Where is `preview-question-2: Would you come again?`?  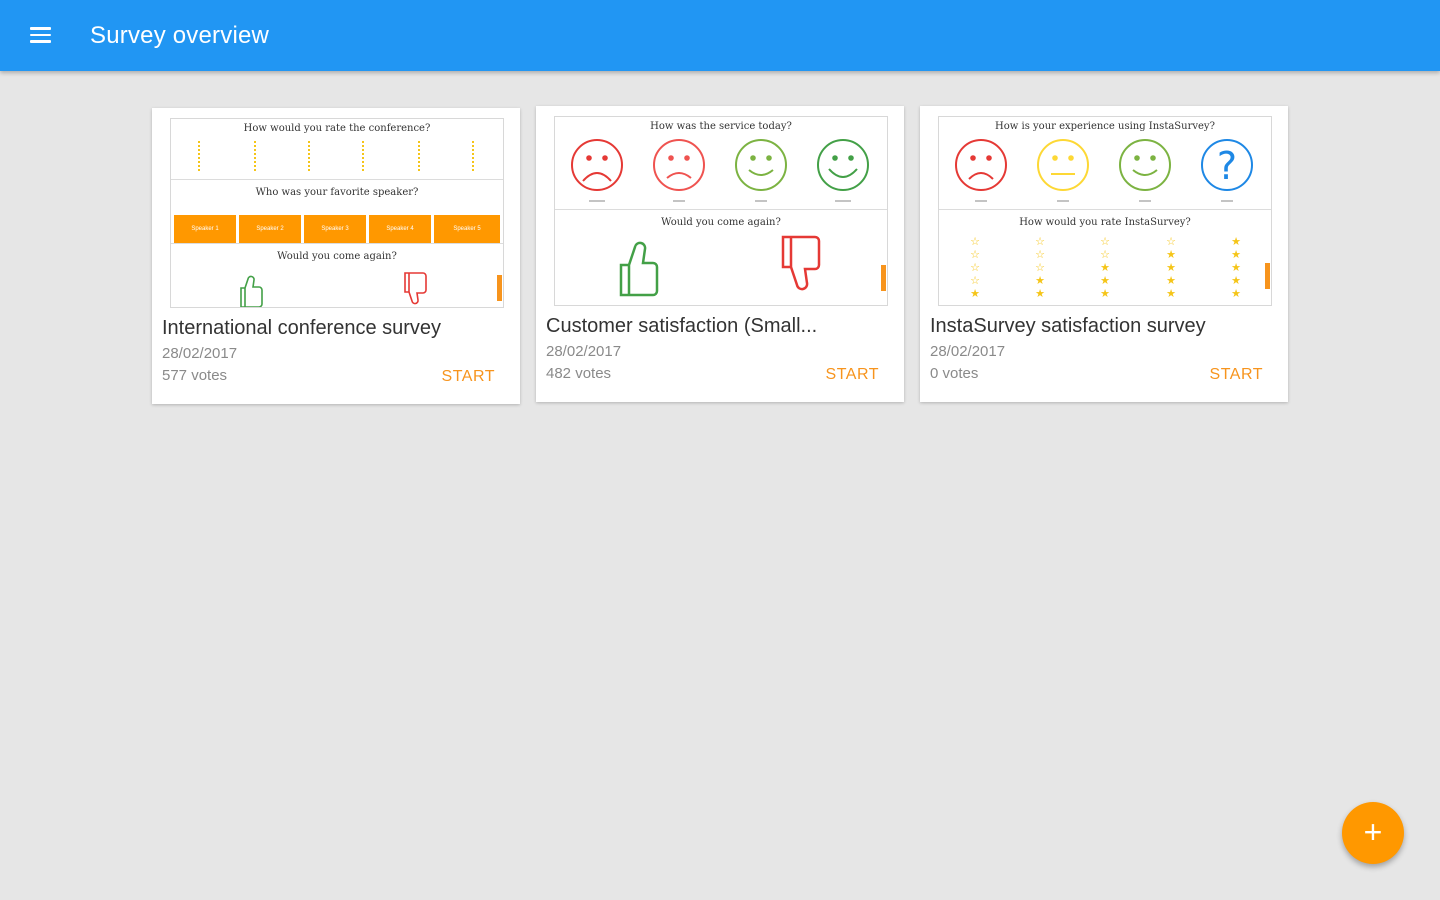 preview-question-2: Would you come again? is located at coordinates (721, 222).